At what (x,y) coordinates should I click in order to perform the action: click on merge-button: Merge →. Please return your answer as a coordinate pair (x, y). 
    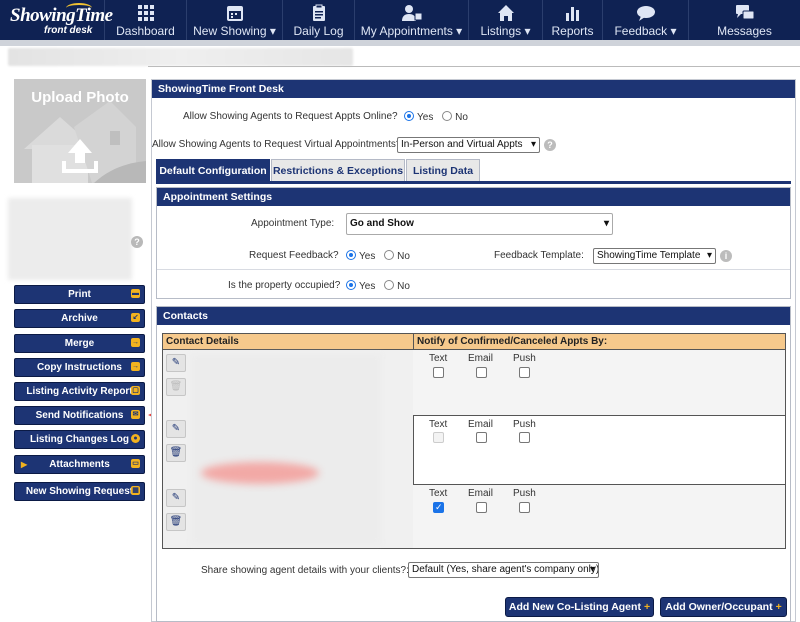
    Looking at the image, I should click on (79, 343).